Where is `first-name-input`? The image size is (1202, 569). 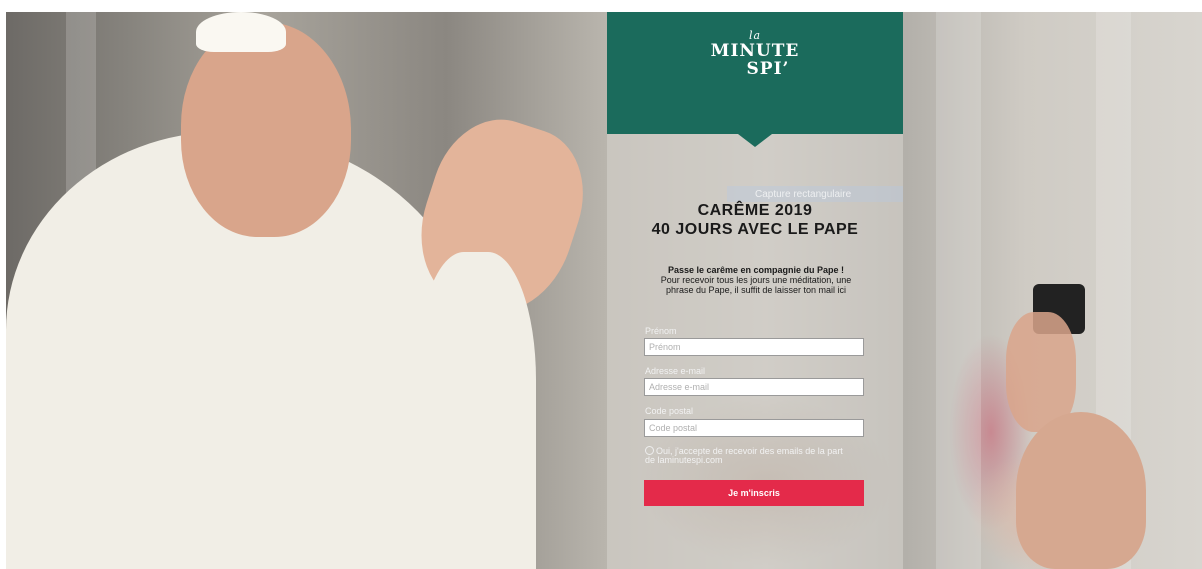
first-name-input is located at coordinates (754, 347).